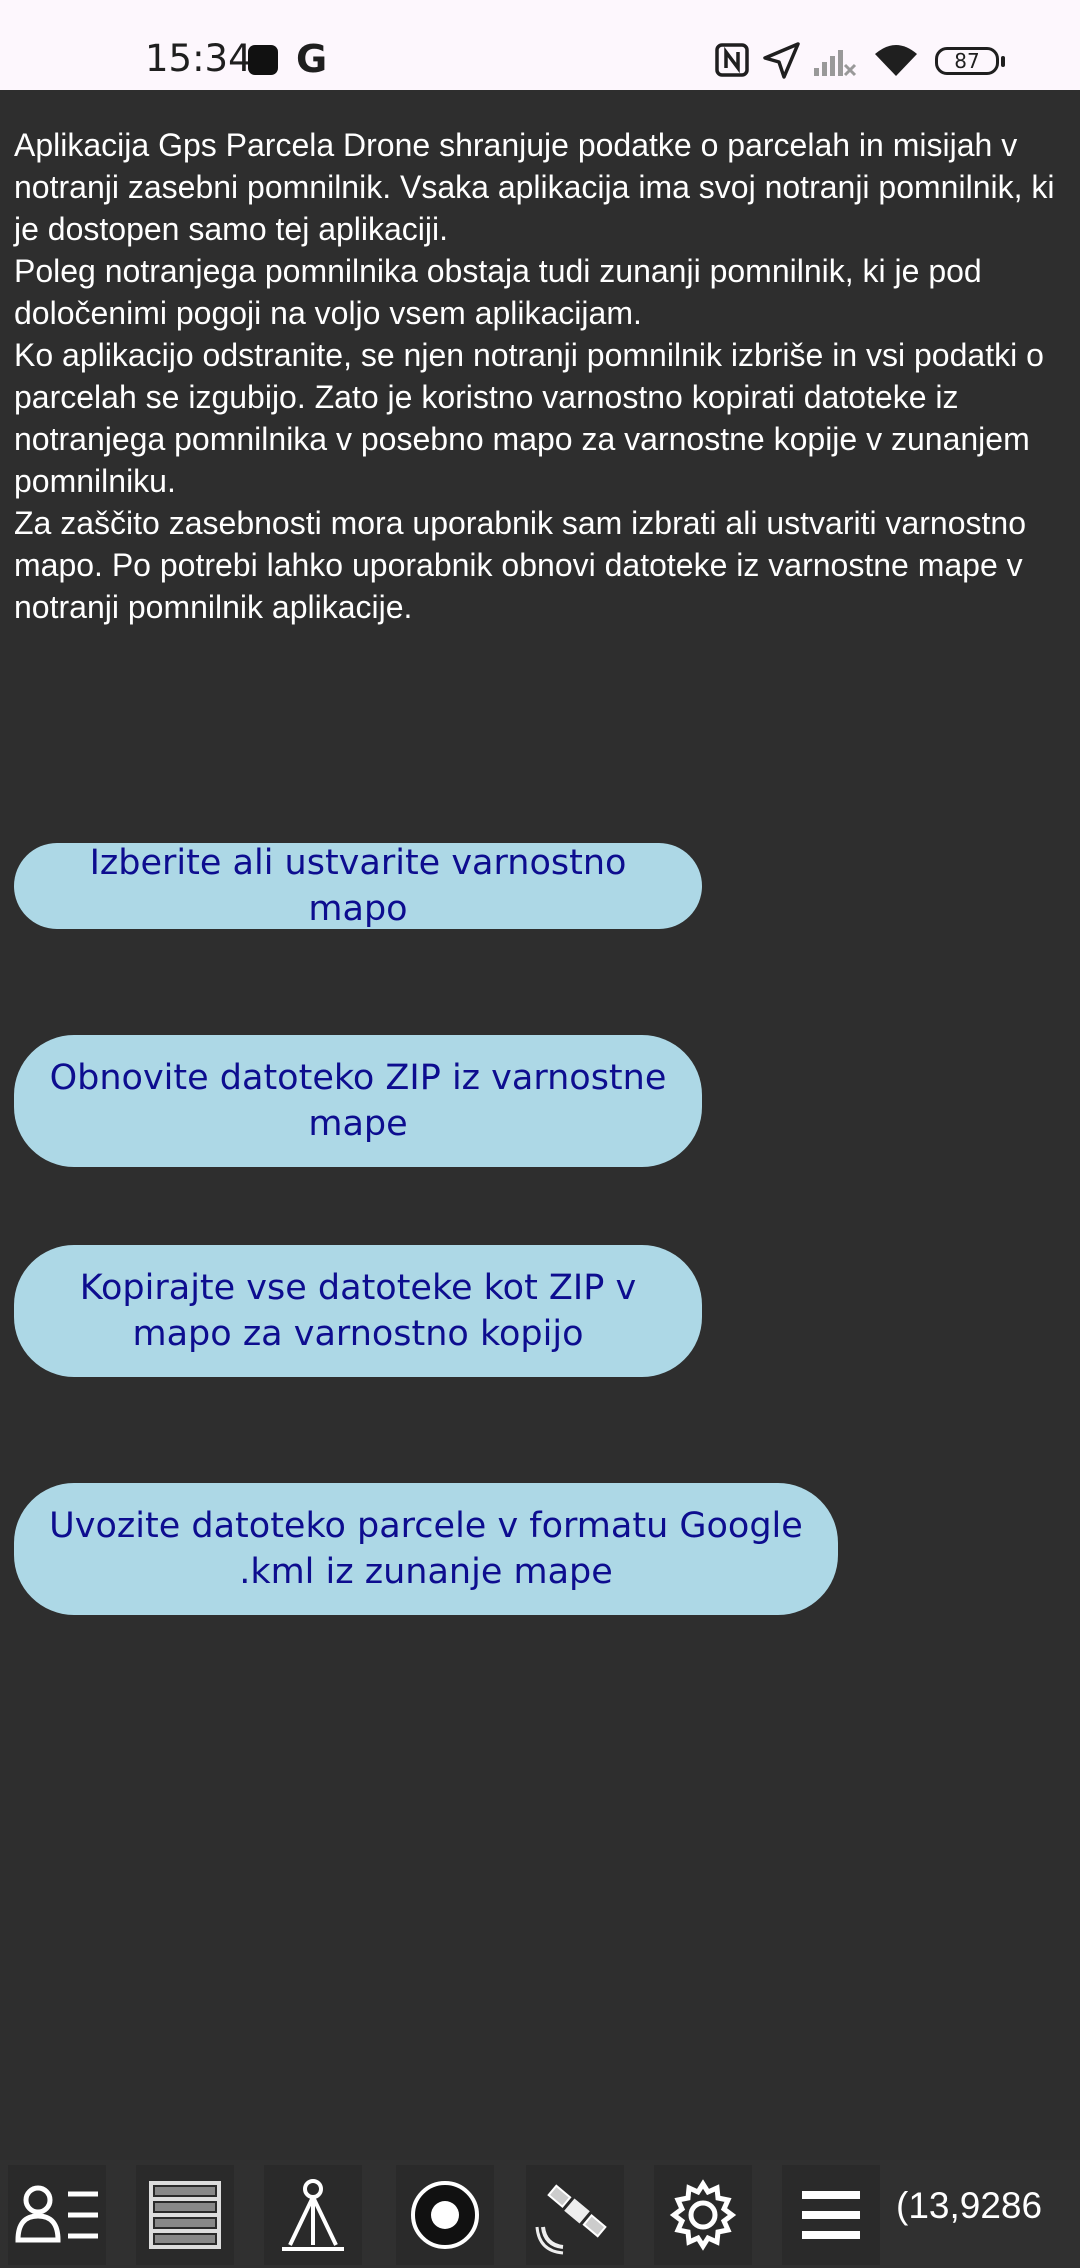 The width and height of the screenshot is (1080, 2268). I want to click on survey-button, so click(313, 2215).